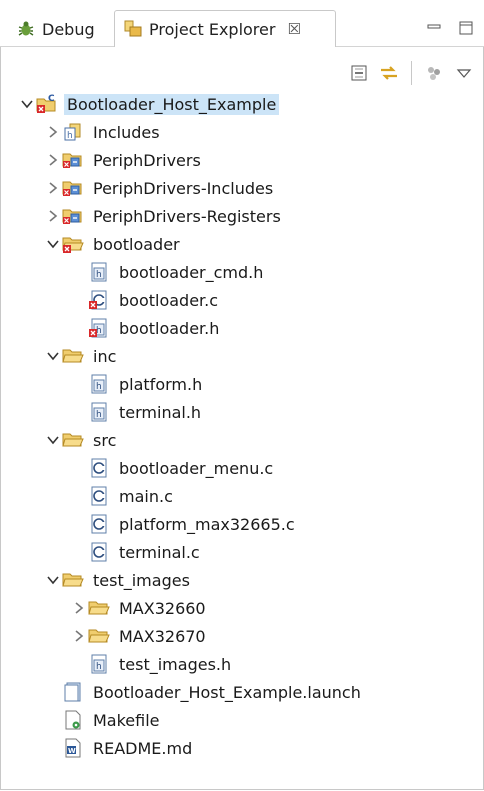  I want to click on tree-item-label: MAX32670, so click(162, 636).